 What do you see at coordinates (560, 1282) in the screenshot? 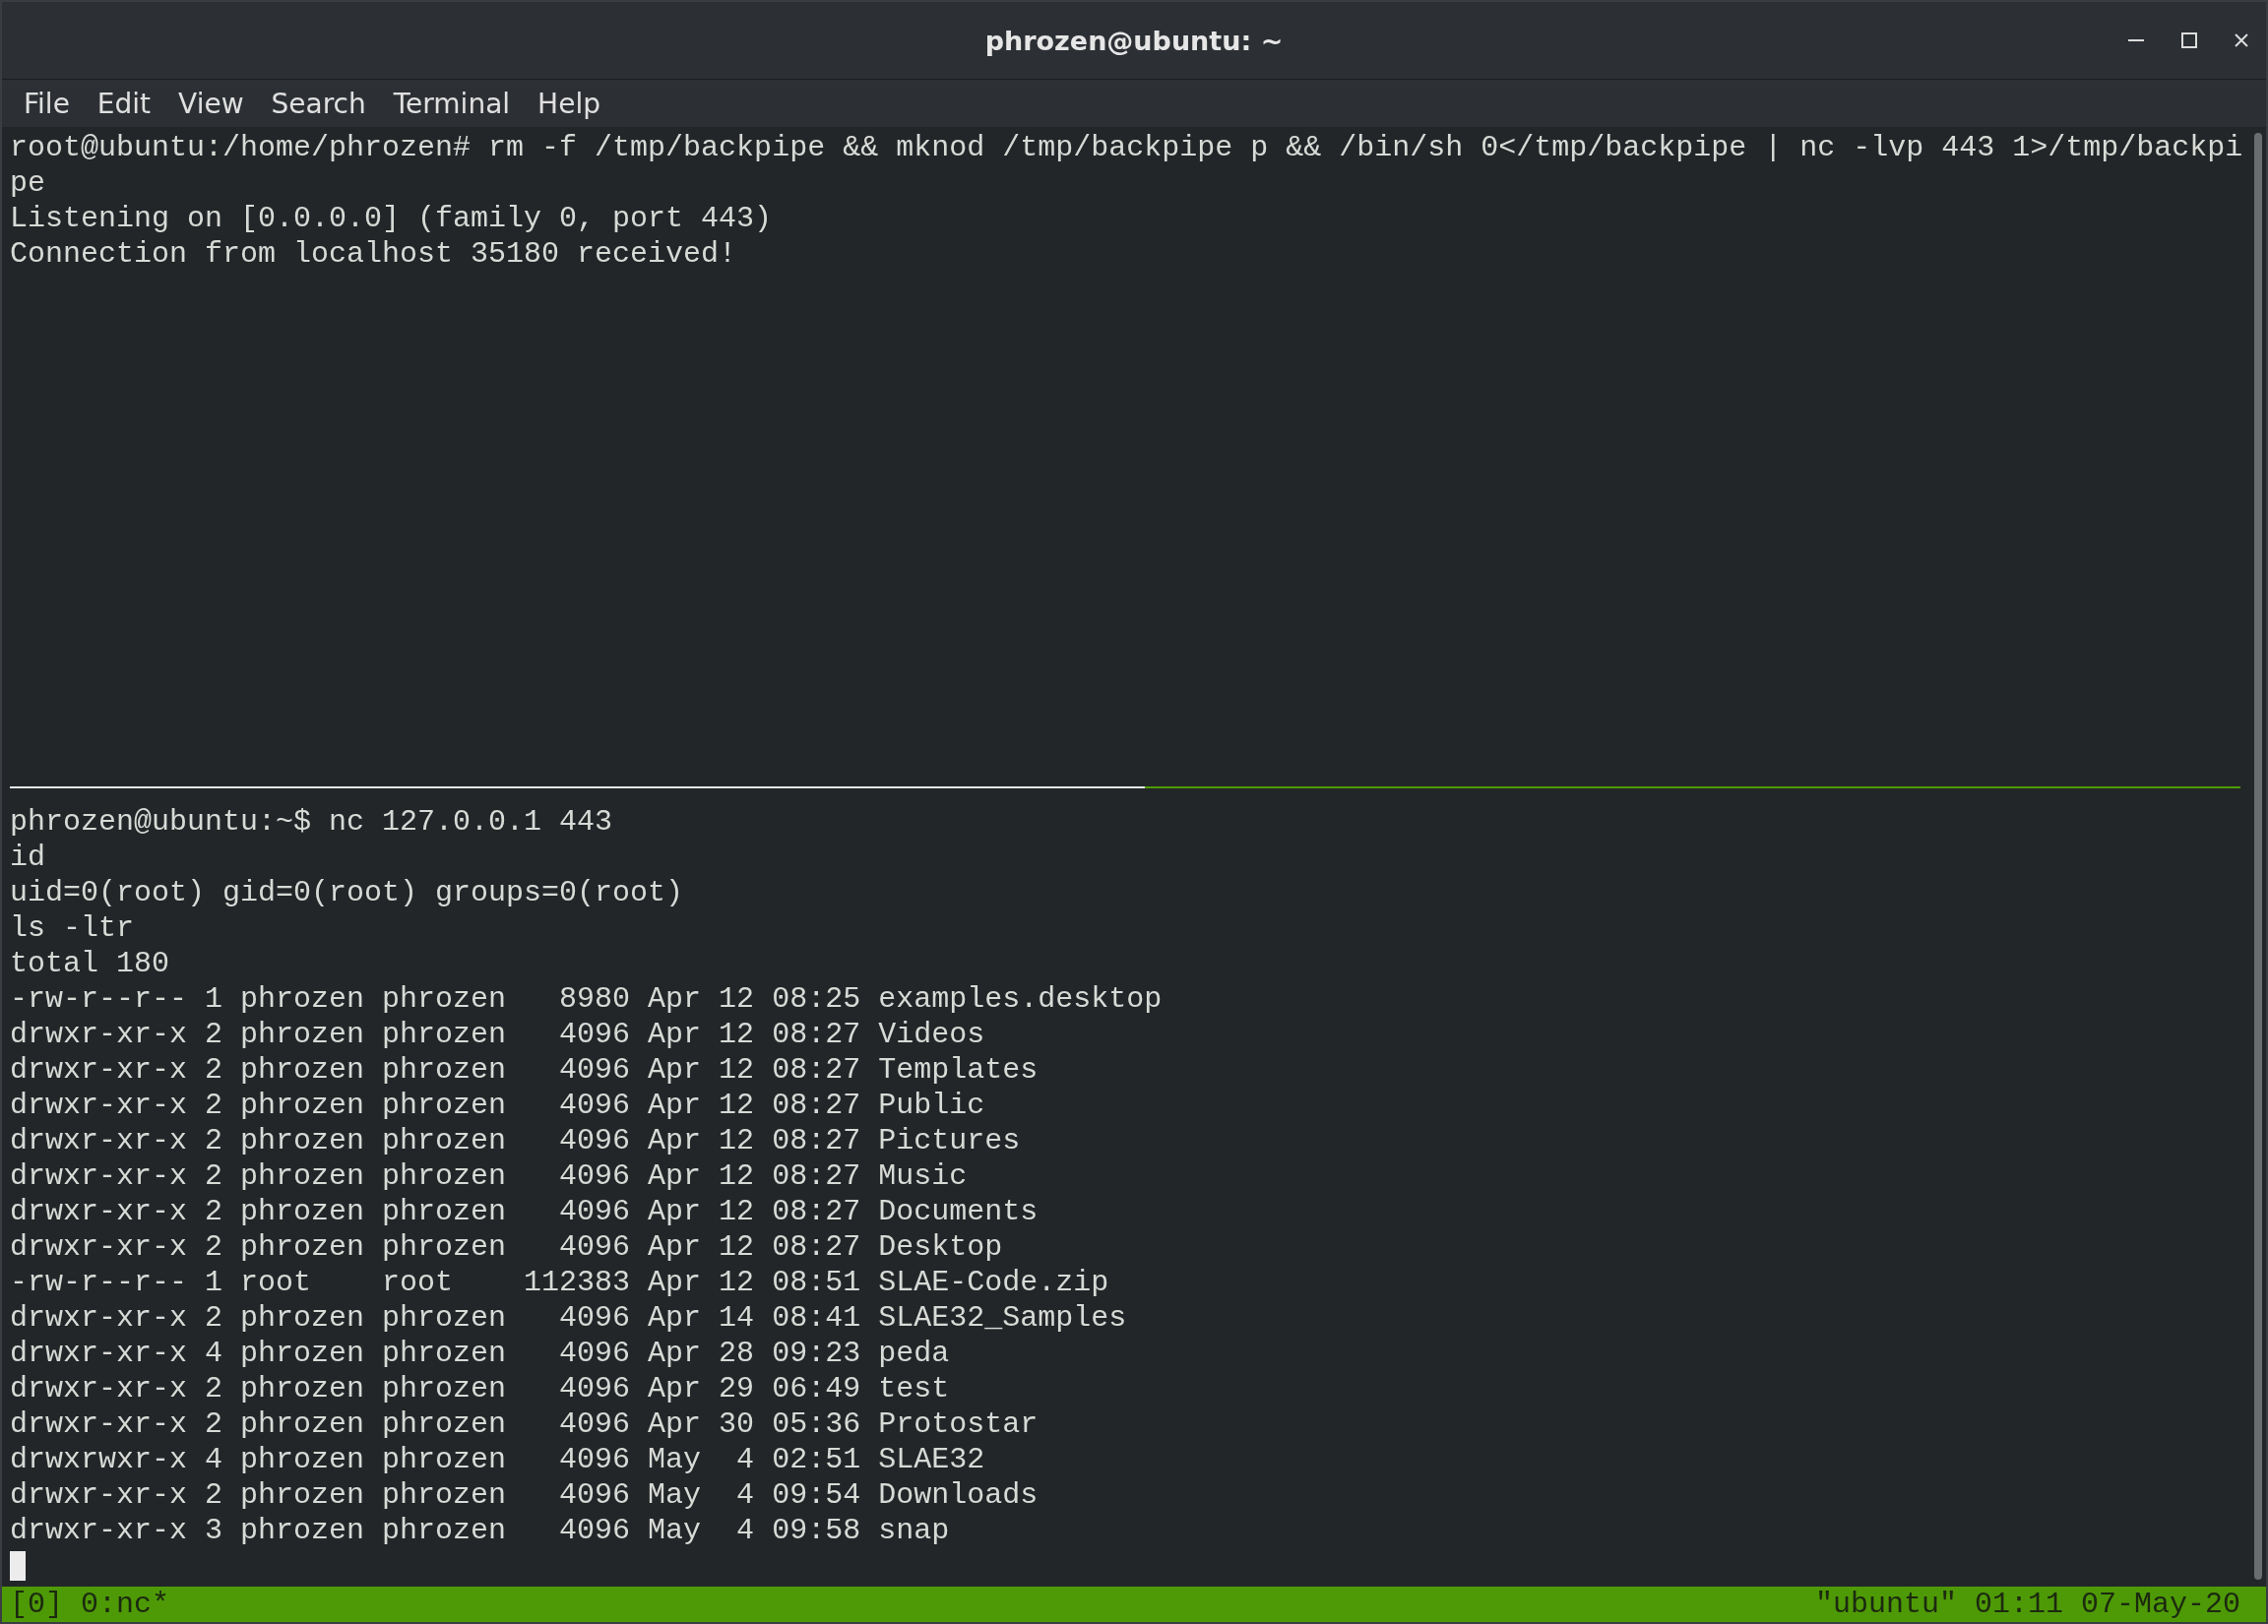
I see `terminal-line: -rw-r--r-- 1 root root 112383 Apr 12 08:51 SLAE-Code.zip` at bounding box center [560, 1282].